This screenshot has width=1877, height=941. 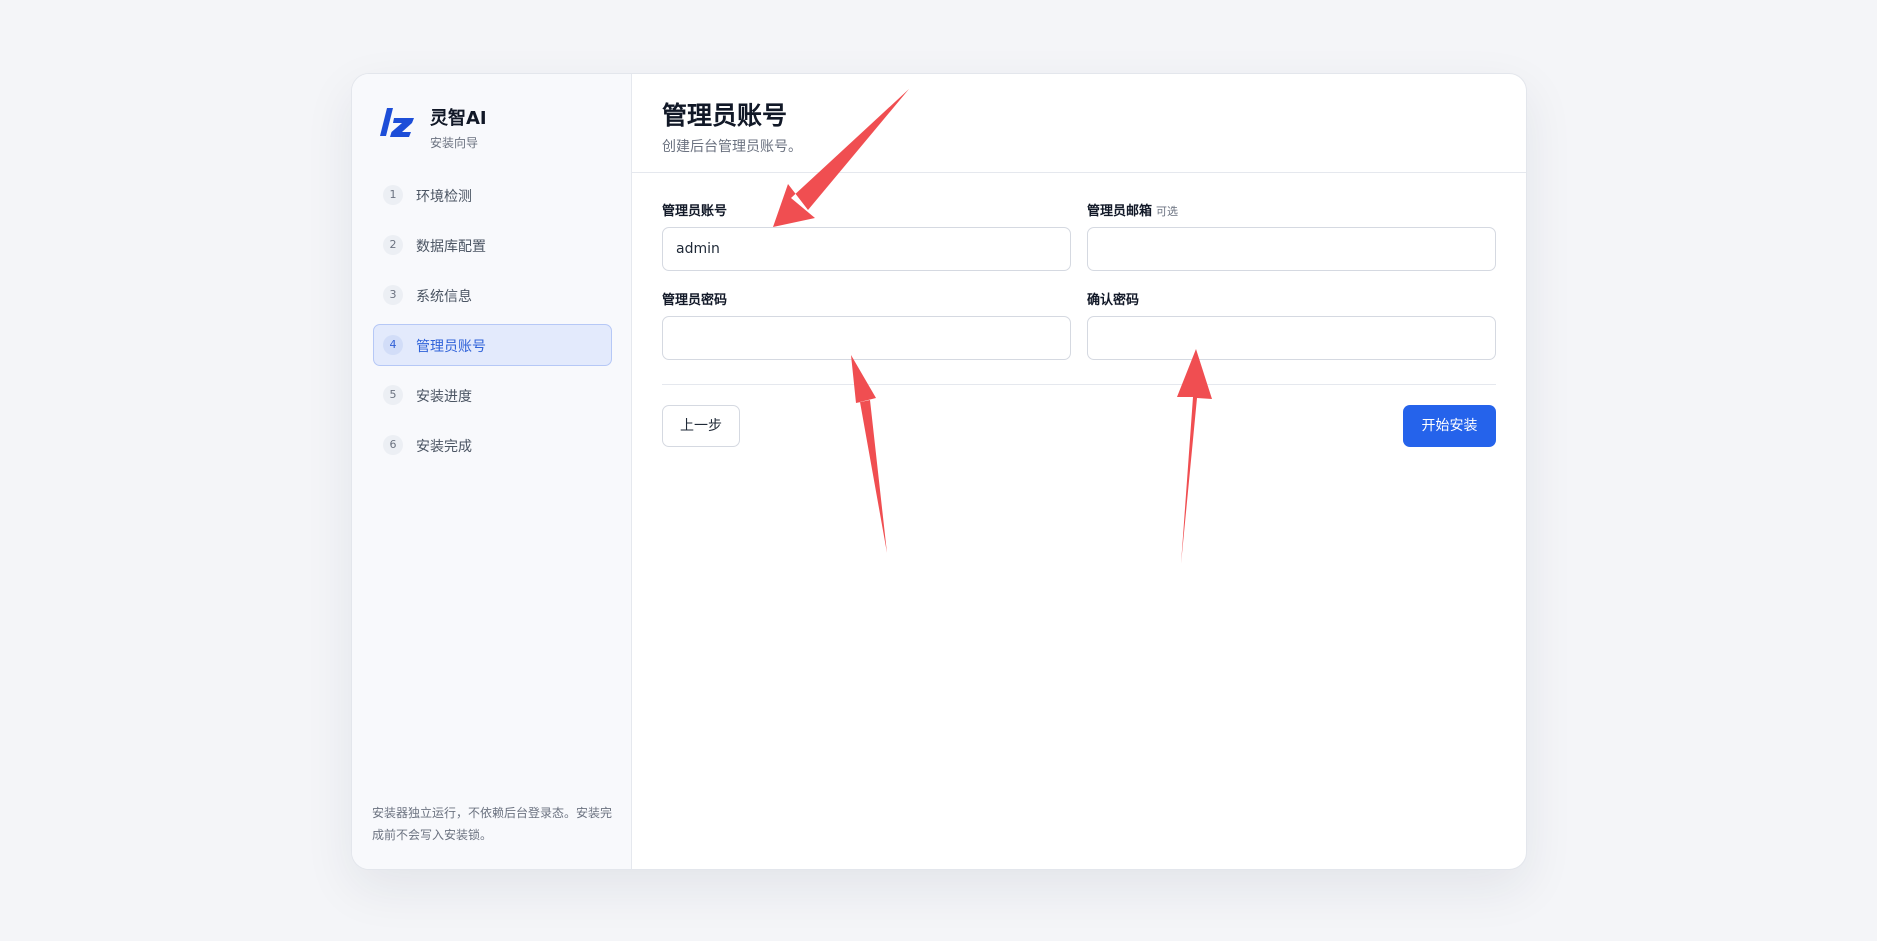 What do you see at coordinates (1167, 211) in the screenshot?
I see `optional-tag: 可选` at bounding box center [1167, 211].